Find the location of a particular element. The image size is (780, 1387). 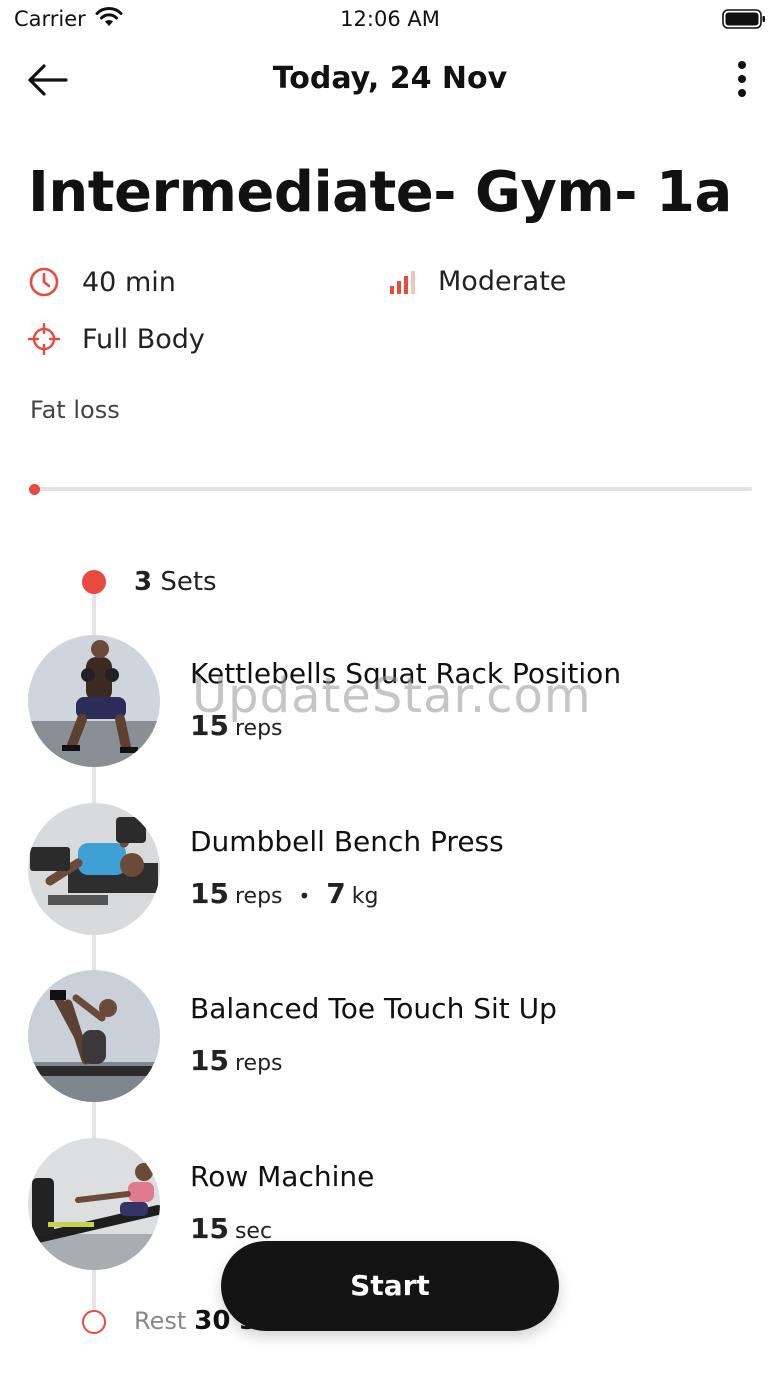

rest-marker is located at coordinates (94, 1322).